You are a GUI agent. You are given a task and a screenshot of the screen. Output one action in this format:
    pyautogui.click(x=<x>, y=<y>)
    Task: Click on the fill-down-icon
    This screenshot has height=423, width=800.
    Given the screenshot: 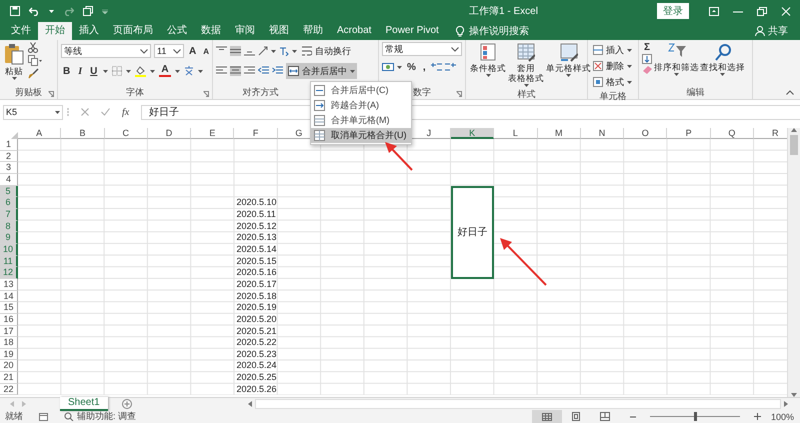 What is the action you would take?
    pyautogui.click(x=647, y=59)
    